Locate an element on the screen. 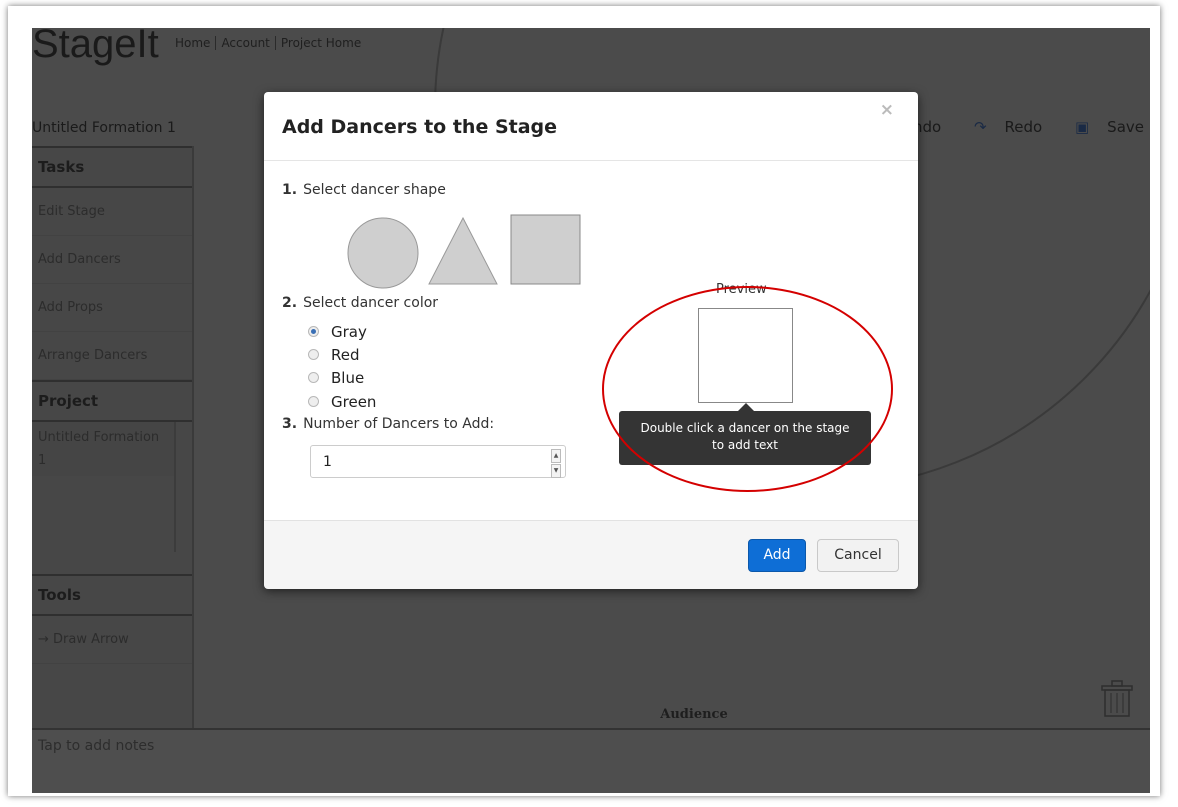 The image size is (1178, 807). task-add-props: Add Props is located at coordinates (112, 308).